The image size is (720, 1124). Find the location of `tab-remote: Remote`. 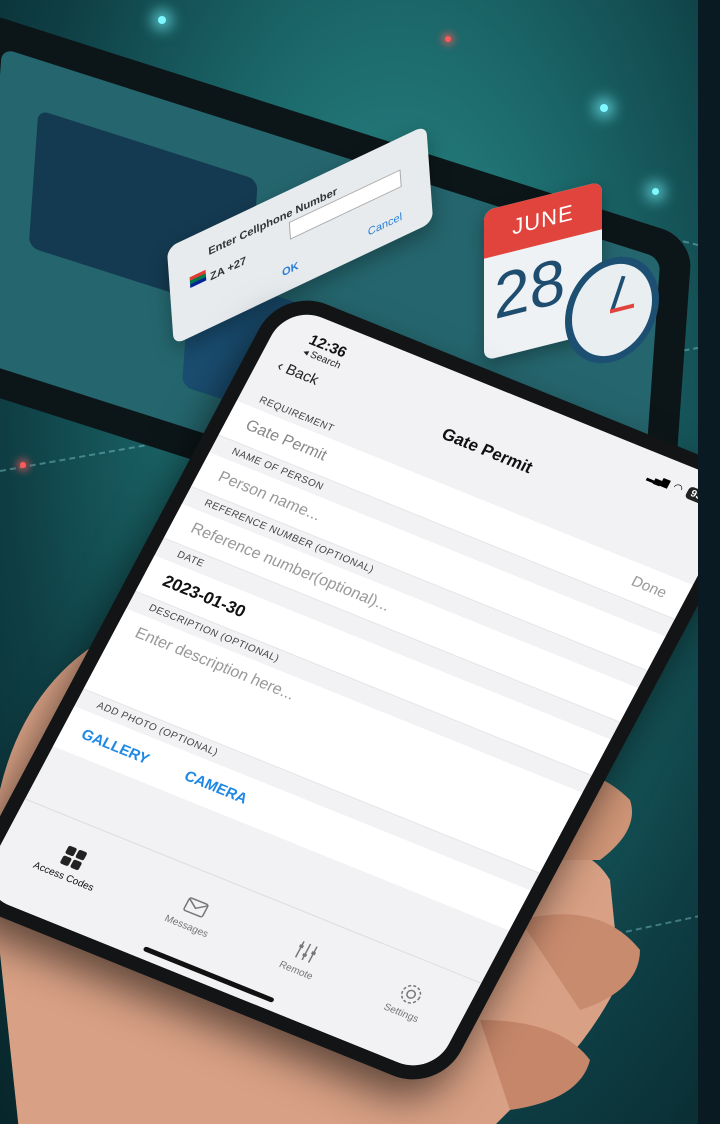

tab-remote: Remote is located at coordinates (302, 958).